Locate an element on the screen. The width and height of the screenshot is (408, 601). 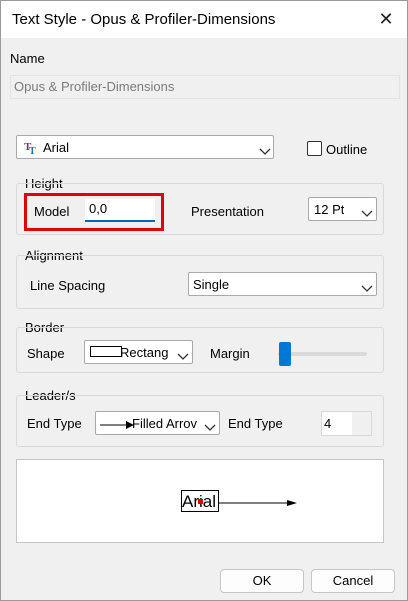
model-value: 0,0 is located at coordinates (98, 208).